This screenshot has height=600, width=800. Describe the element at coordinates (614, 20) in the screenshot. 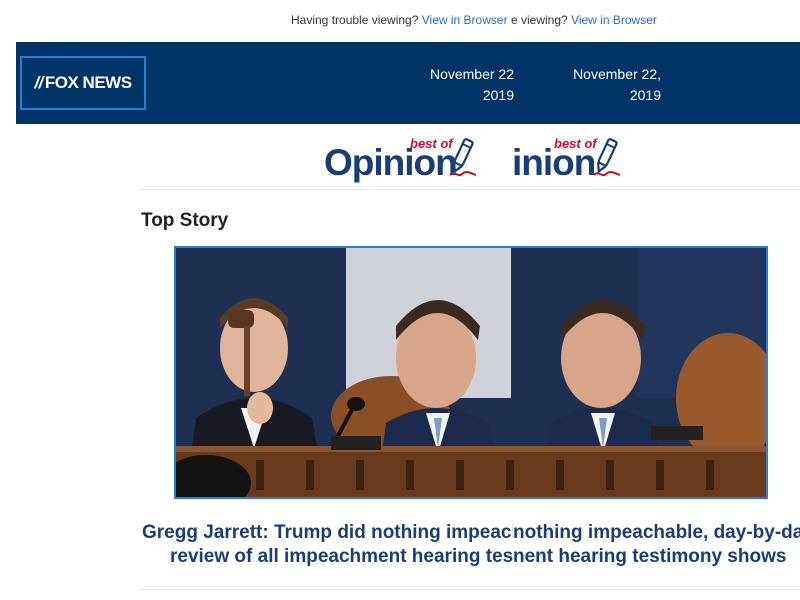

I see `view-in-browser-link-2: View in Browser` at that location.